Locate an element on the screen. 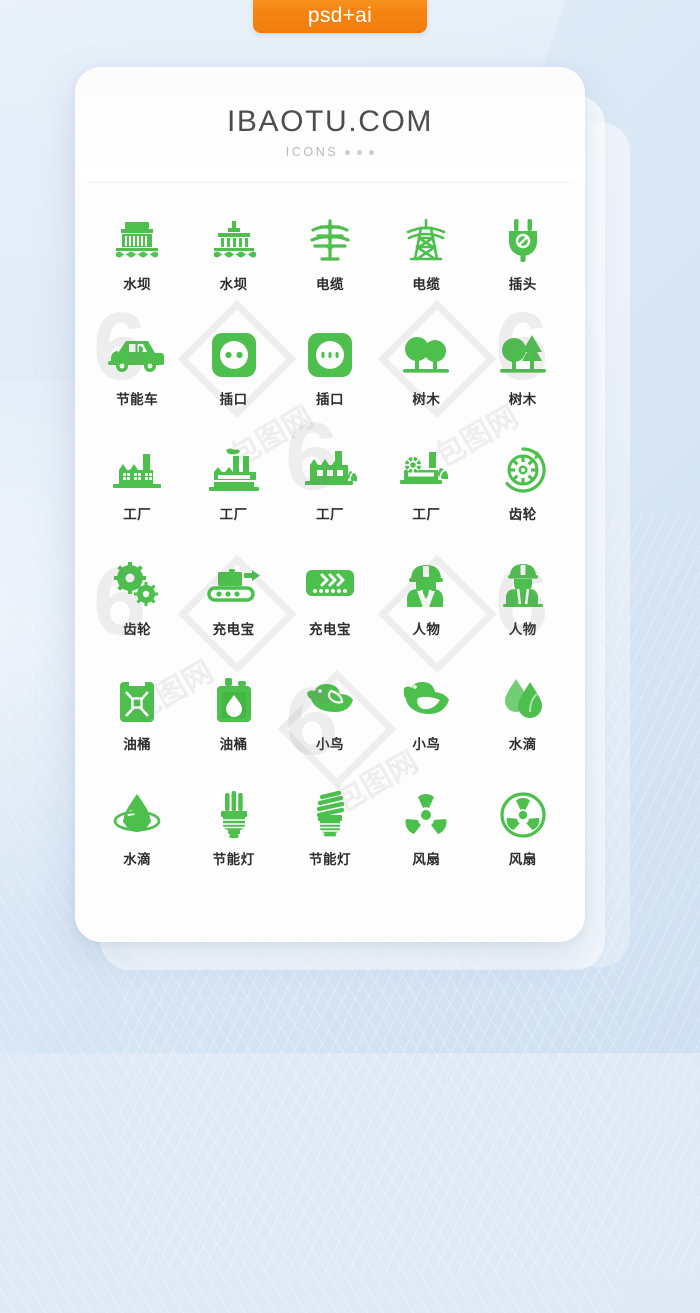 The height and width of the screenshot is (1313, 700). factory-leaf-icon is located at coordinates (330, 470).